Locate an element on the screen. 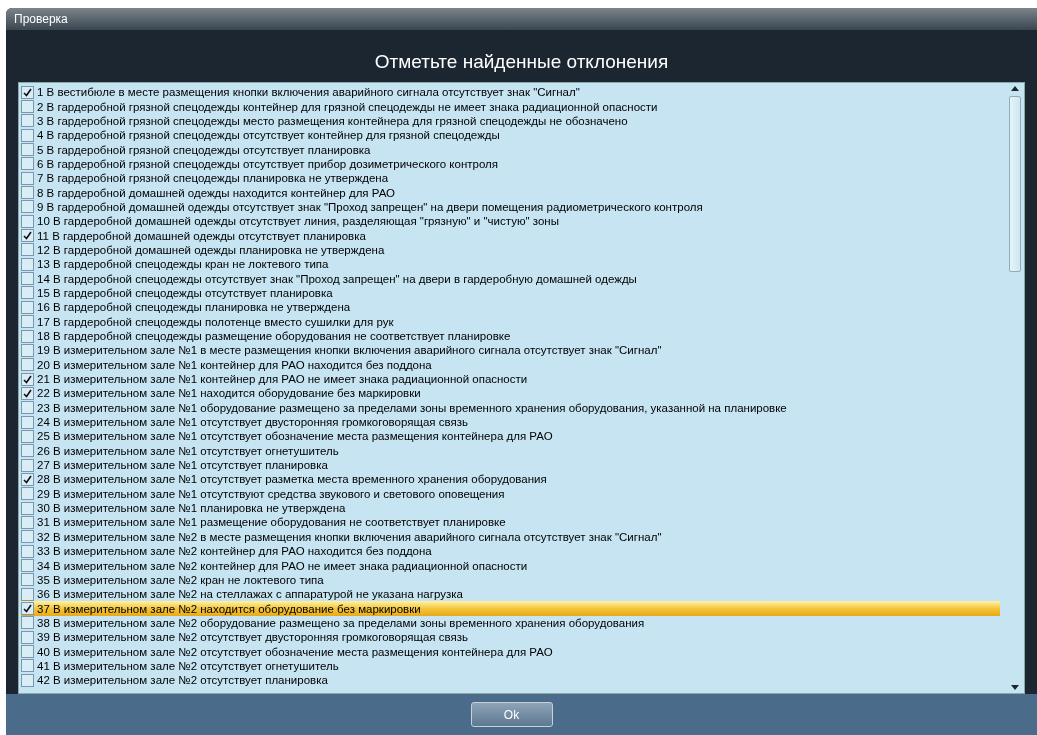 Image resolution: width=1037 pixels, height=735 pixels. checklist-item: 35 В измерительном зале №2 кран не локтевого типа is located at coordinates (510, 580).